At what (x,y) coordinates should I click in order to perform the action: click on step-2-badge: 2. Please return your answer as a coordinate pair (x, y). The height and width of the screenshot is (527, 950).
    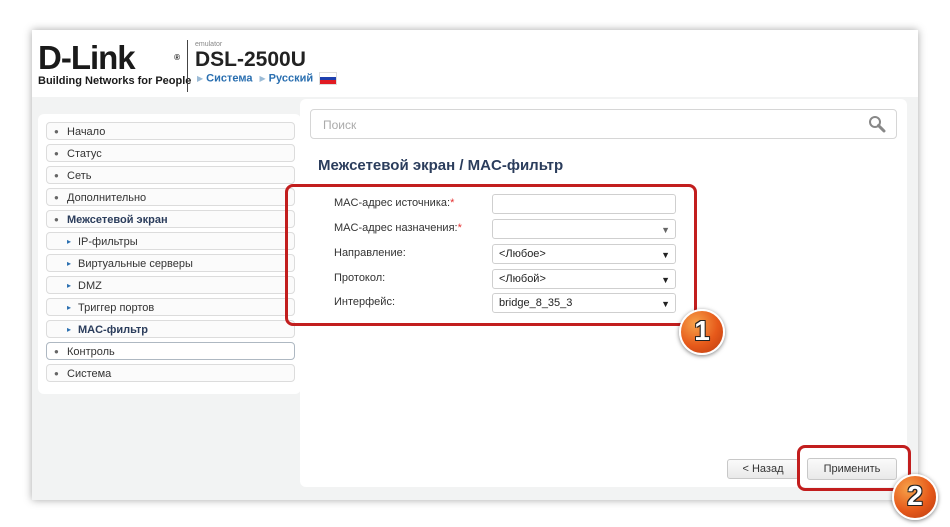
    Looking at the image, I should click on (915, 497).